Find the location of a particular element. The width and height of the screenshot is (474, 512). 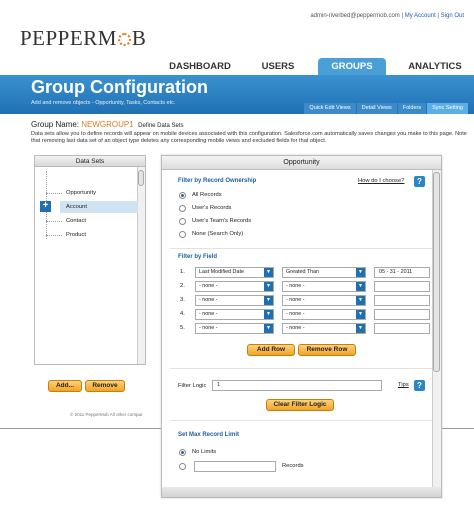

logo-text: PEPPERM is located at coordinates (68, 38).